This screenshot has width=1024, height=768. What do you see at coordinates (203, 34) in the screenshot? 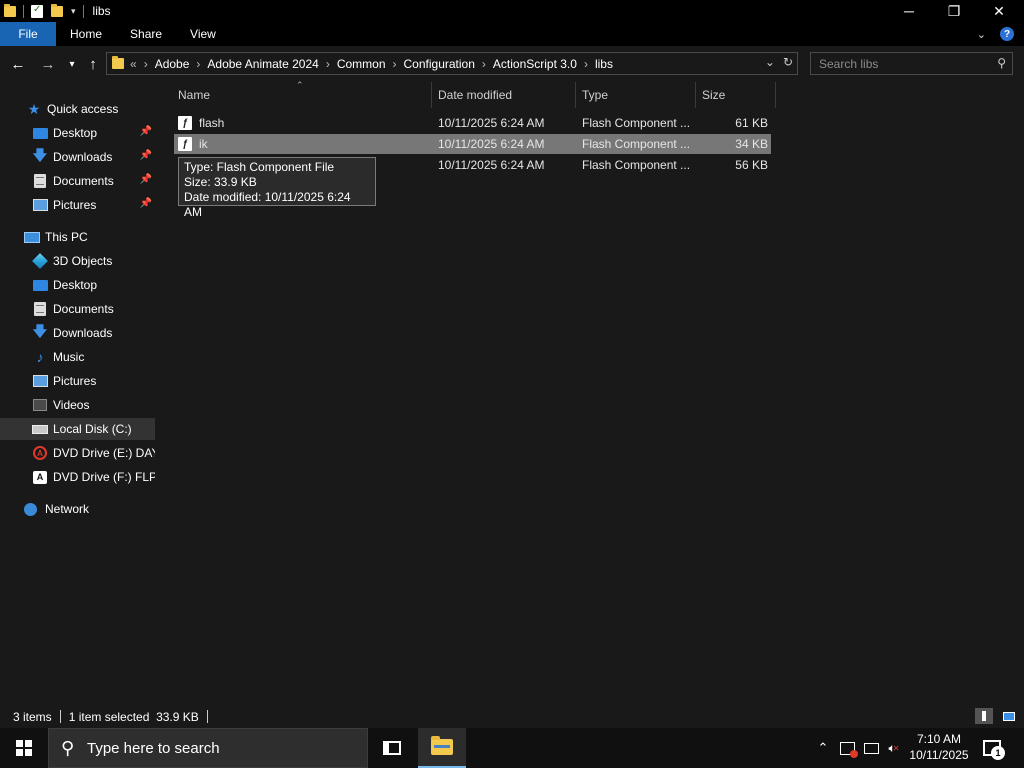
I see `tab-view: View` at bounding box center [203, 34].